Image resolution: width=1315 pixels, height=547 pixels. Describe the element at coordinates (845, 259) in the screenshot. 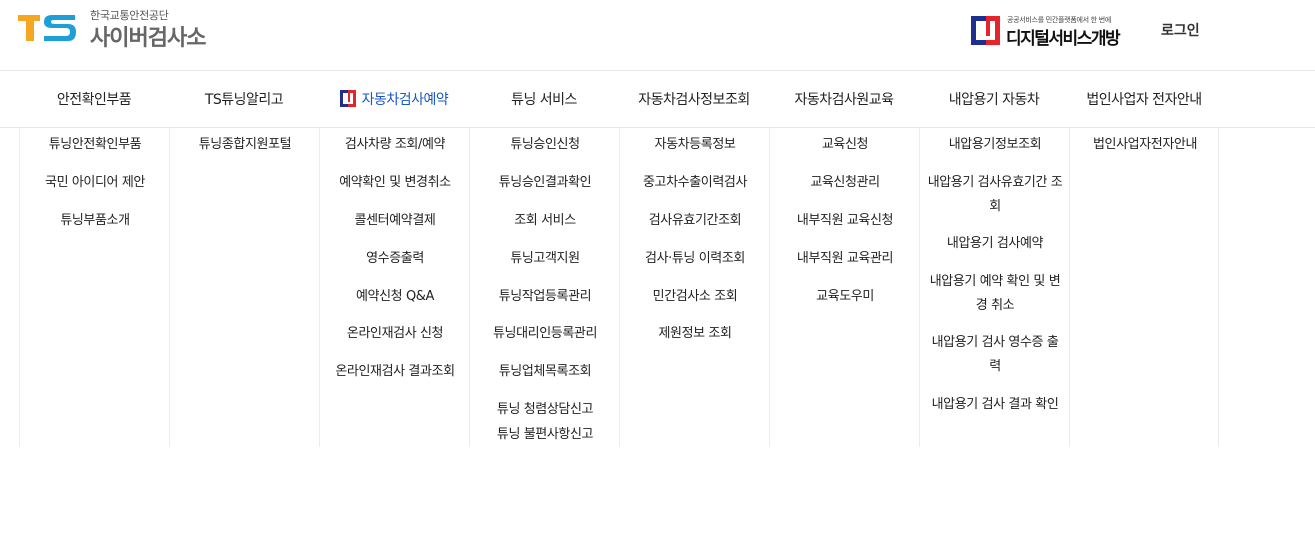

I see `submenu-item: 내부직원 교육관리` at that location.